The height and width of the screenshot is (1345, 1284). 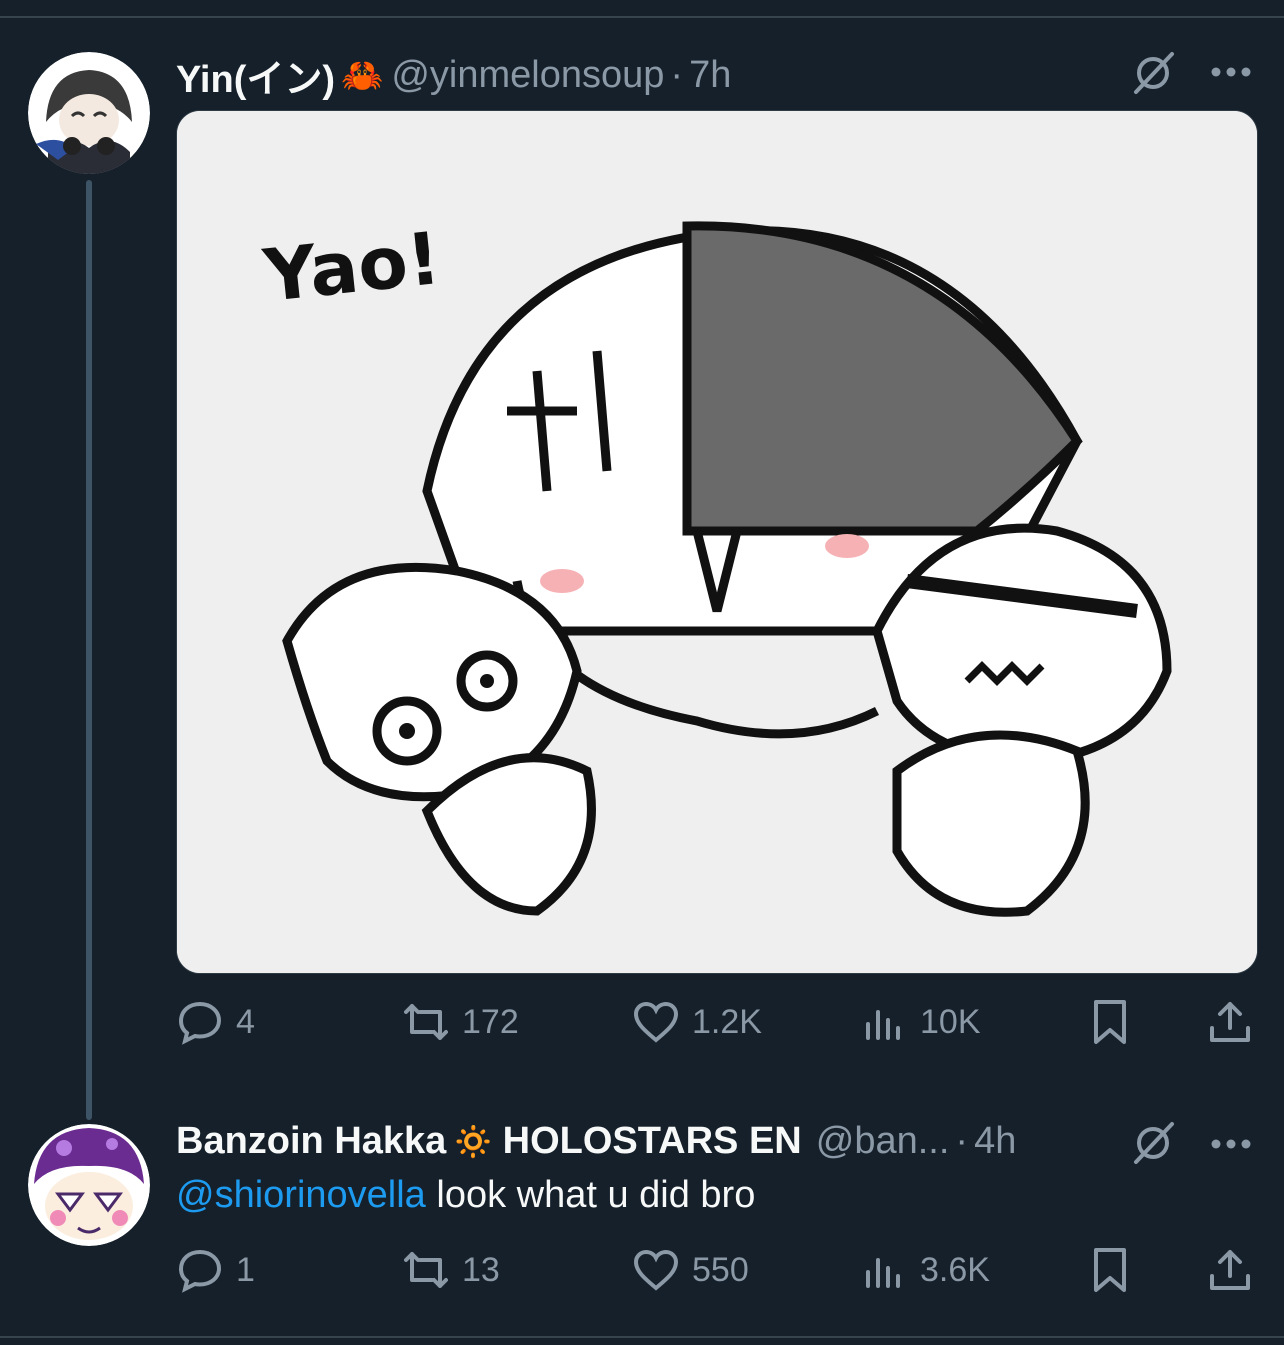 I want to click on author-name: Yin(イン), so click(x=255, y=75).